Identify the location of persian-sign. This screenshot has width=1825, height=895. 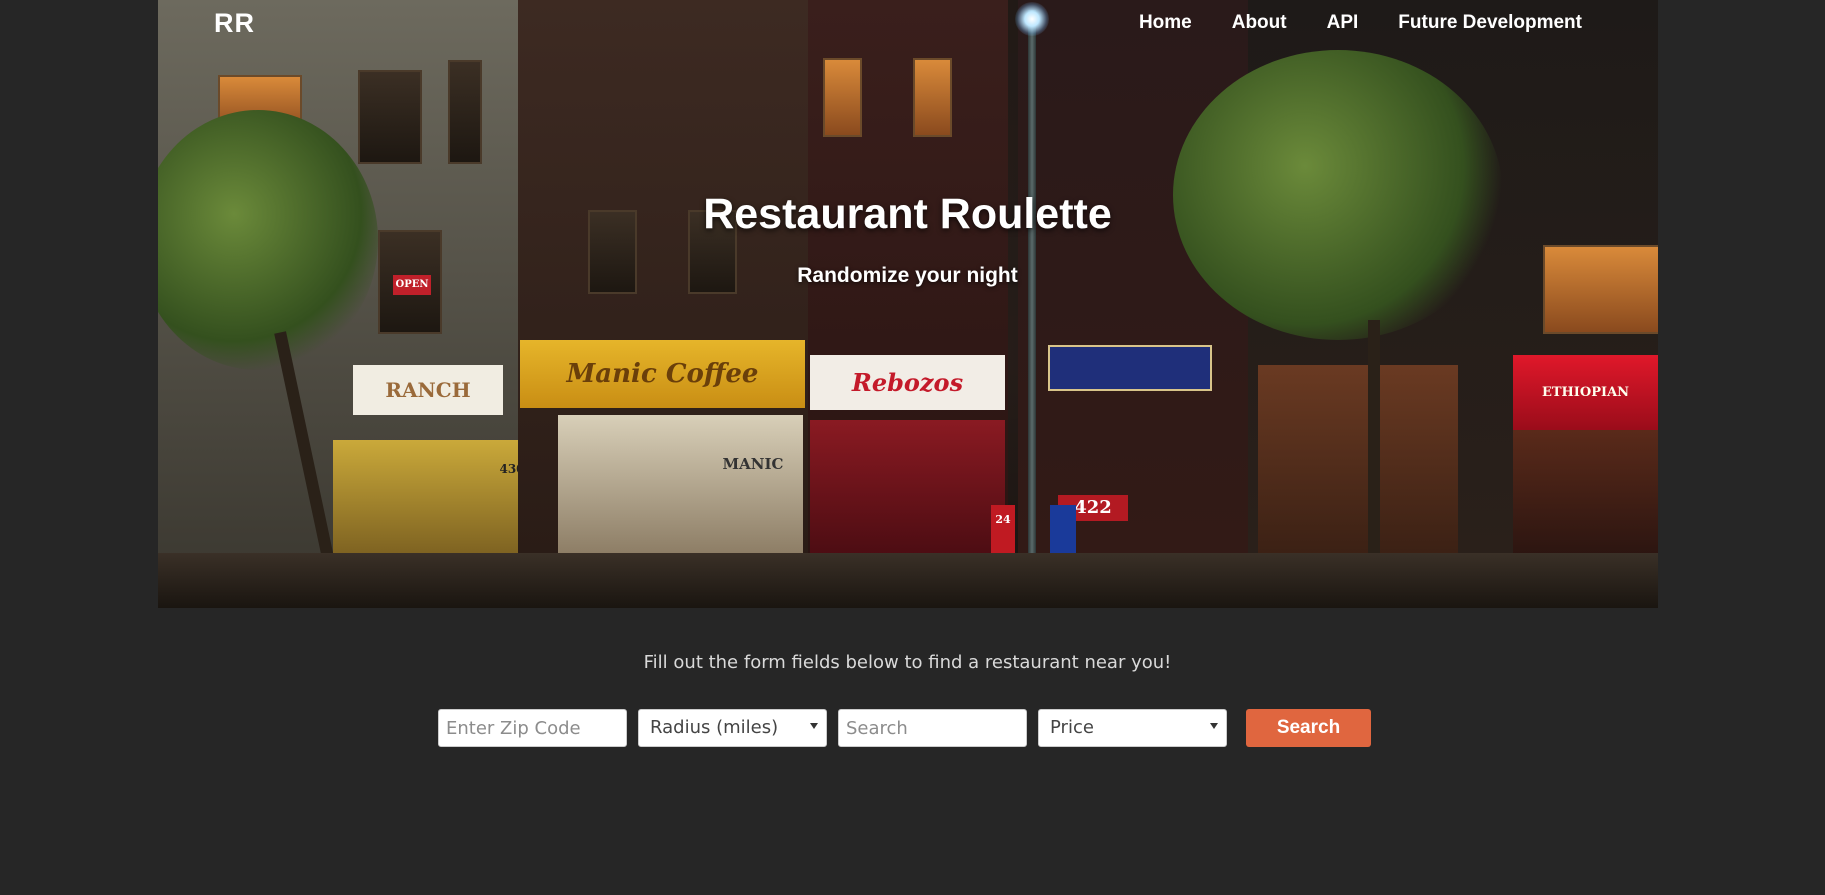
(1130, 368).